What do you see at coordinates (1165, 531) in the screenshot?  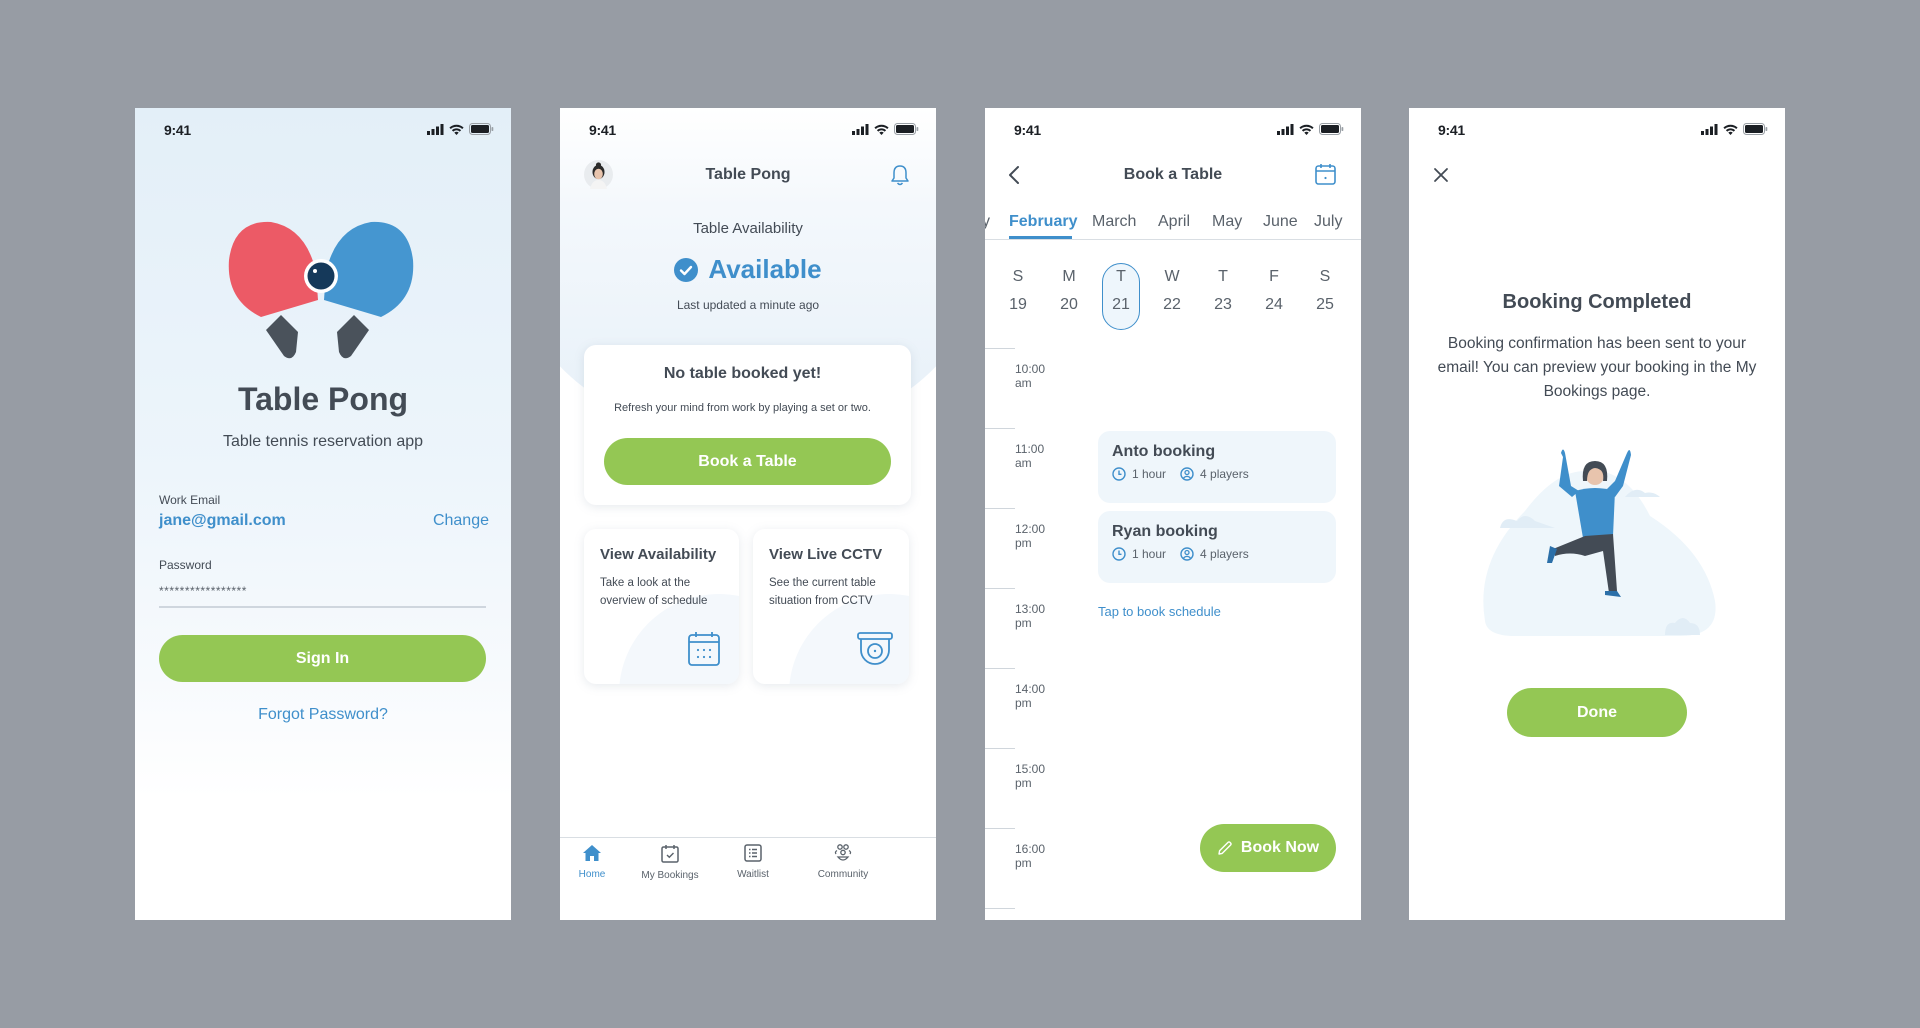 I see `booking-title: Ryan booking` at bounding box center [1165, 531].